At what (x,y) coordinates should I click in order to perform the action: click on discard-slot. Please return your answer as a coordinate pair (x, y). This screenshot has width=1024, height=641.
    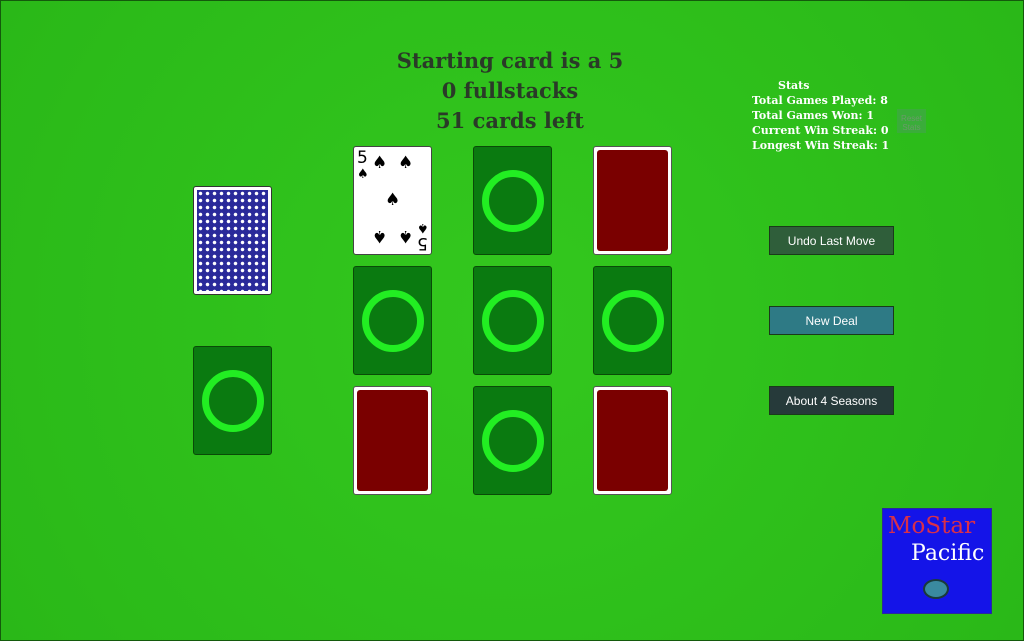
    Looking at the image, I should click on (232, 400).